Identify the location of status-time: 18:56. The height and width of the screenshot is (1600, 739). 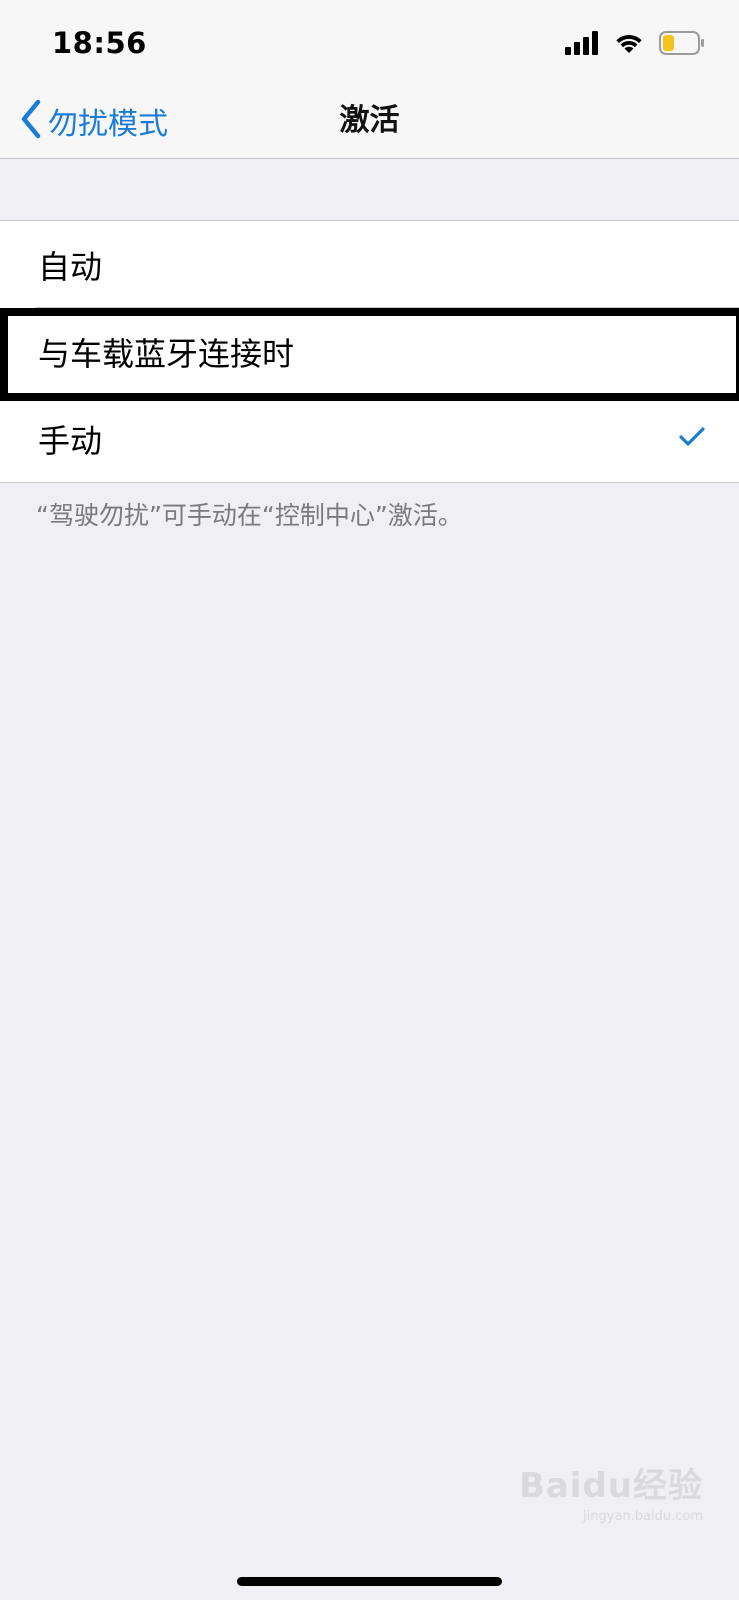
(99, 43).